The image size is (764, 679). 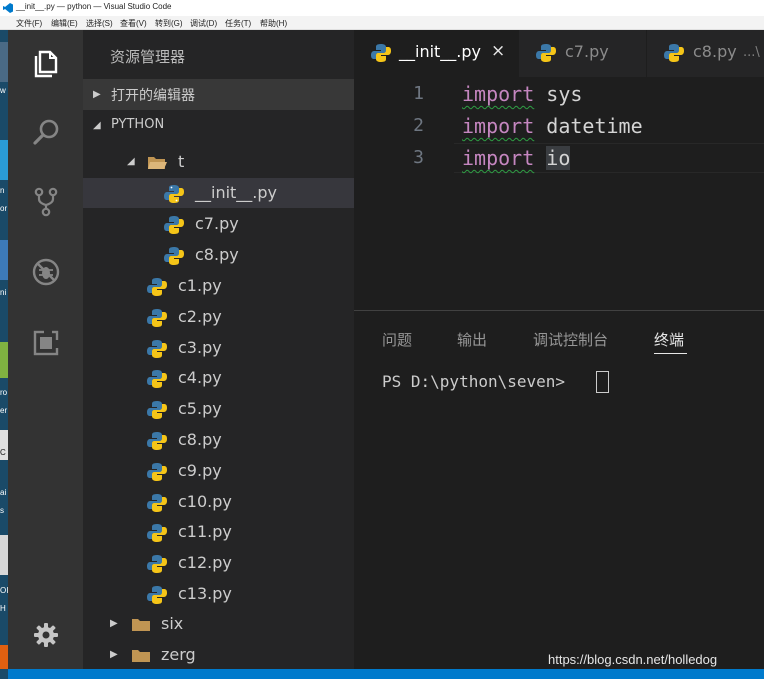 I want to click on code-line: import sys, so click(x=522, y=94).